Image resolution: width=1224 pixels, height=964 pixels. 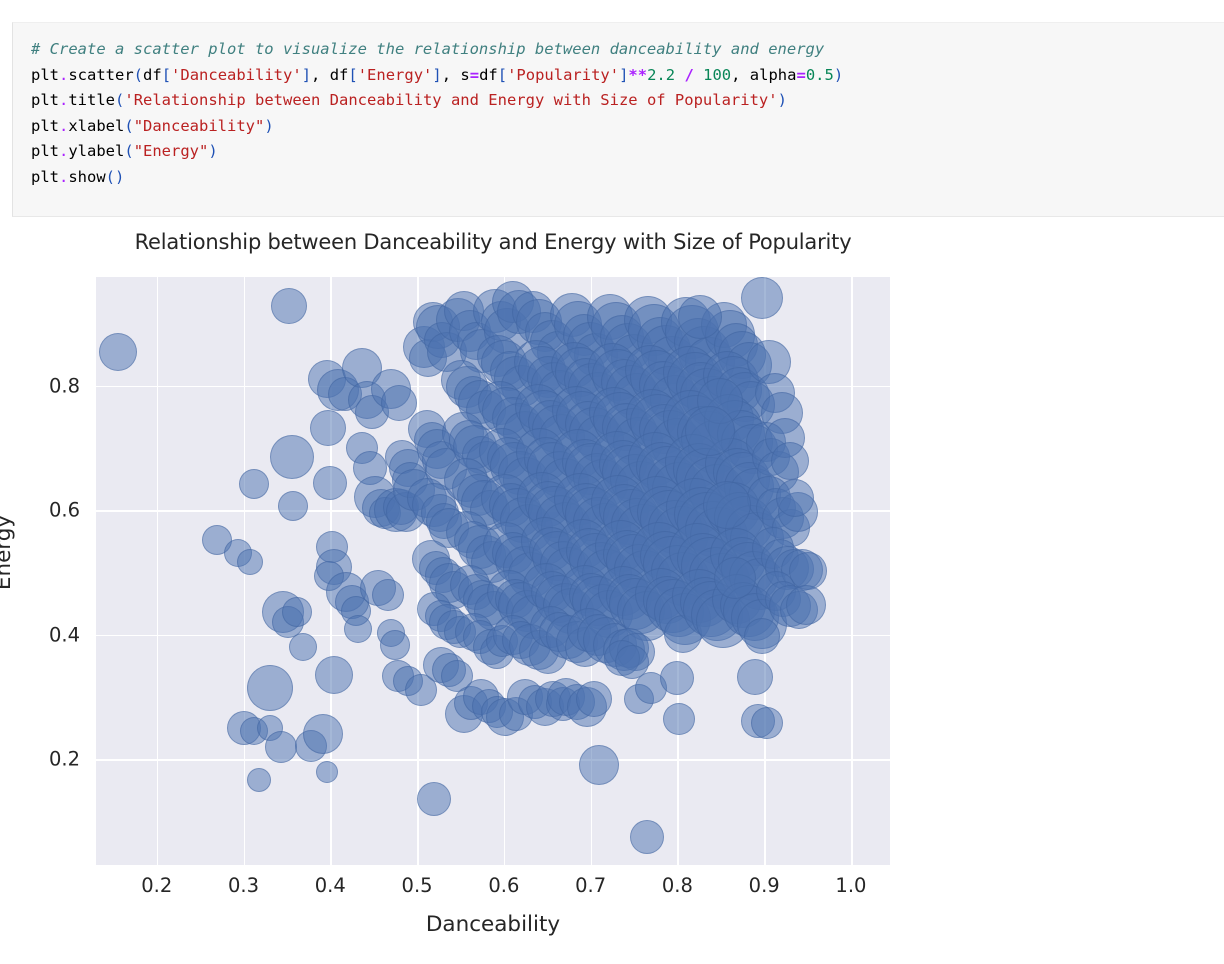 I want to click on code-token: s, so click(x=465, y=74).